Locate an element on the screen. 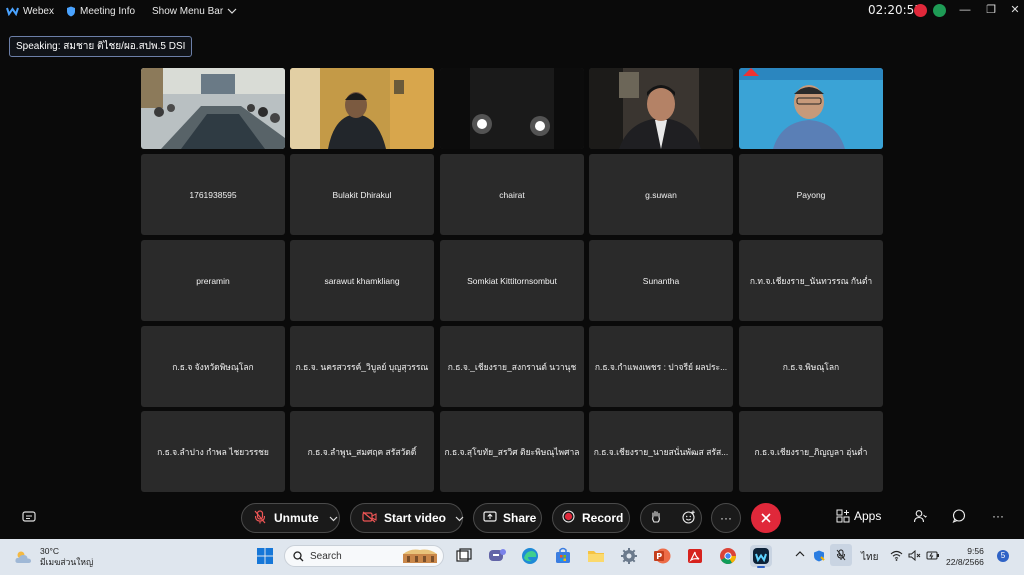 Image resolution: width=1024 pixels, height=575 pixels. show-menu-bar-label: Show Menu Bar is located at coordinates (188, 11).